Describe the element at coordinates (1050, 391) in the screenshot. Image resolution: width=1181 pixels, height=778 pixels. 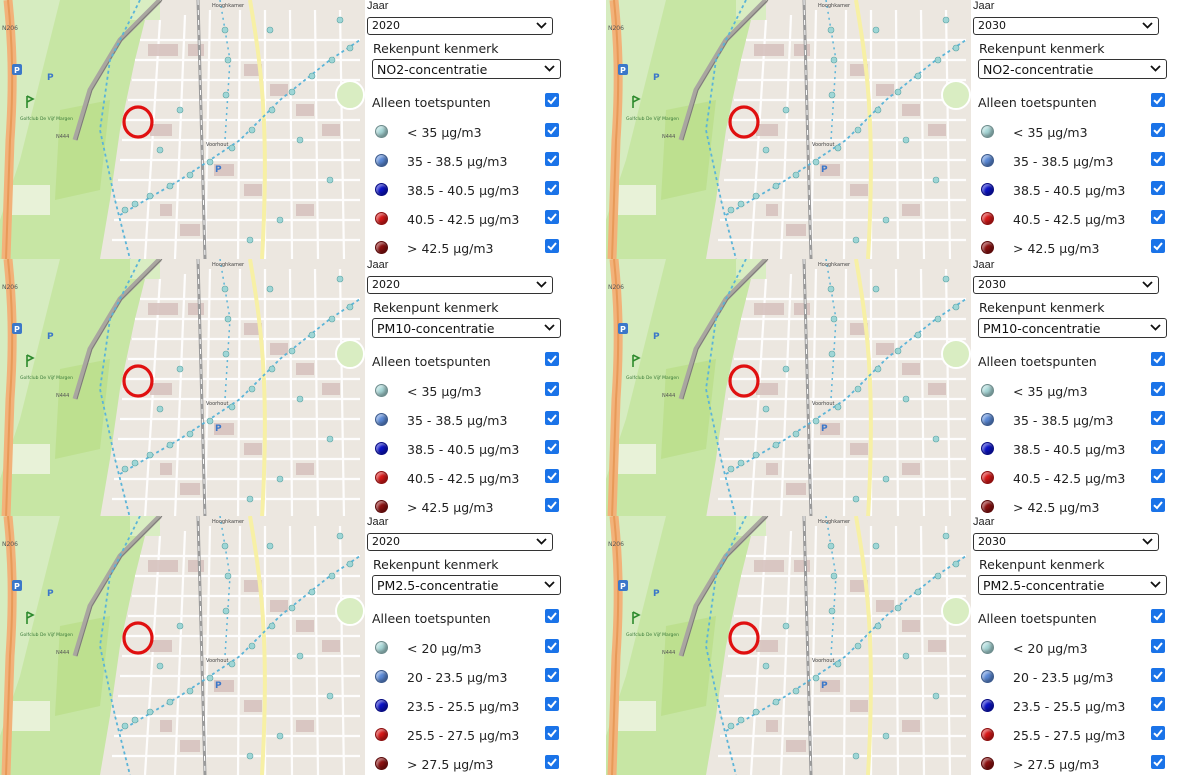
I see `legend-item-label: < 35 µg/m3` at that location.